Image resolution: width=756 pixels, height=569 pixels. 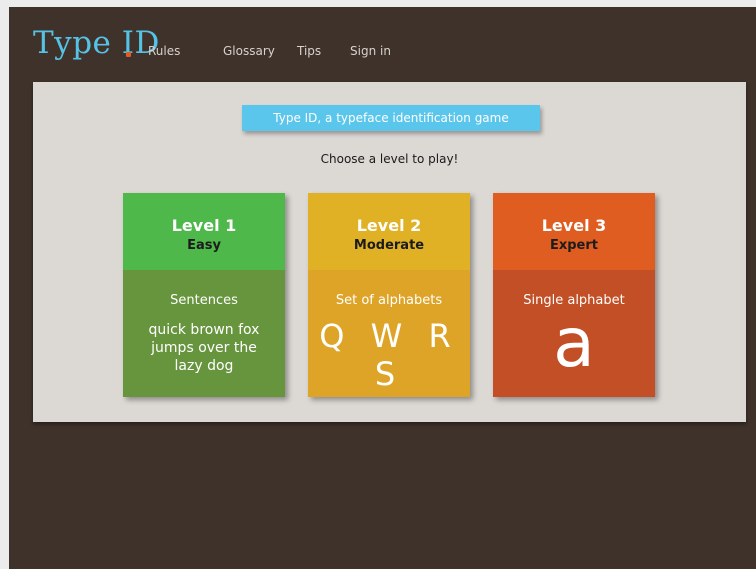 I want to click on type-id-logo: Type ID, so click(x=96, y=43).